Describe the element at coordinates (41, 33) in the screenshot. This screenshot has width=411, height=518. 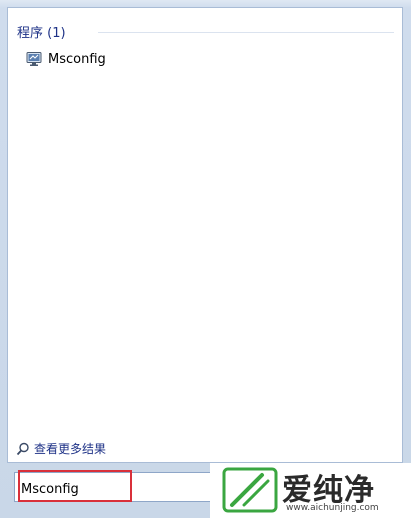
I see `programs-section-header: 程序 (1)` at that location.